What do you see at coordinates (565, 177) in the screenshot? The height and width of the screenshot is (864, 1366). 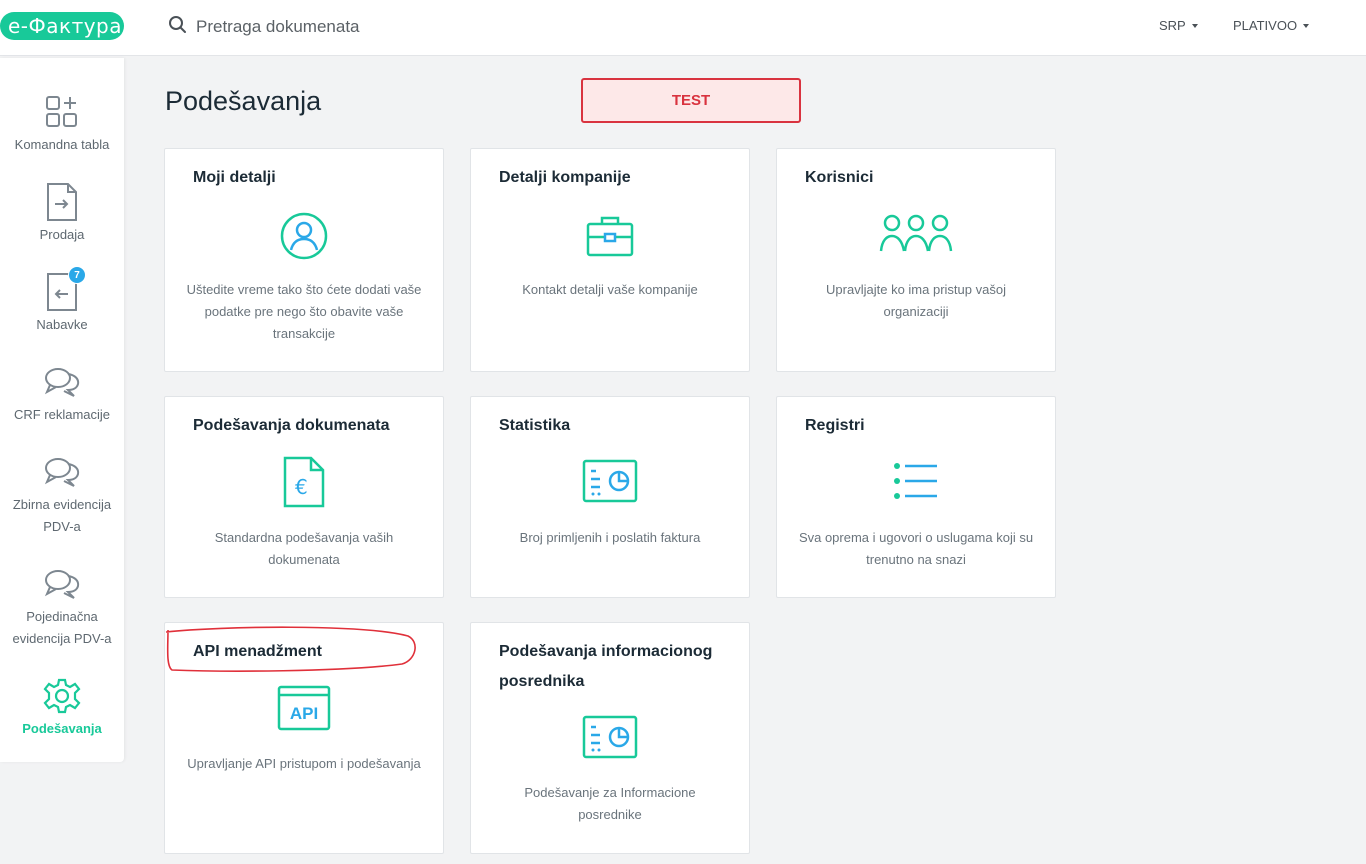 I see `card-title: Detalji kompanije` at bounding box center [565, 177].